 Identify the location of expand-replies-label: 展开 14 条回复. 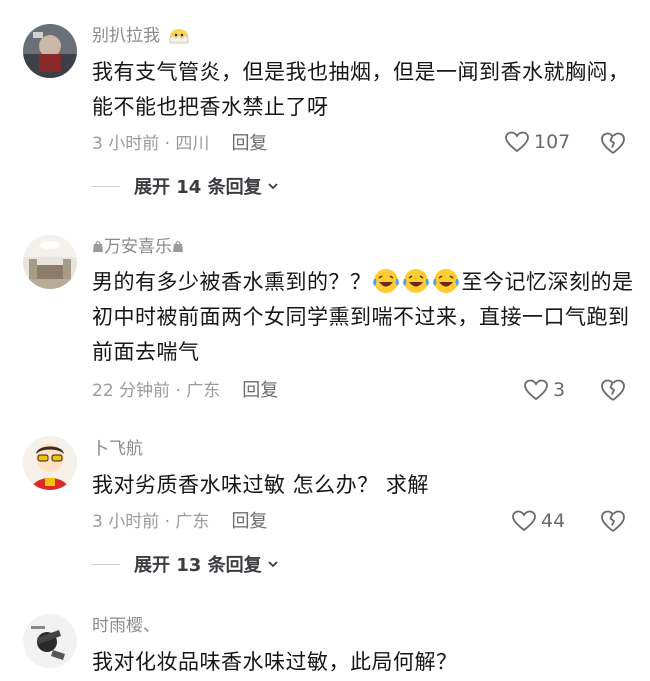
(198, 187).